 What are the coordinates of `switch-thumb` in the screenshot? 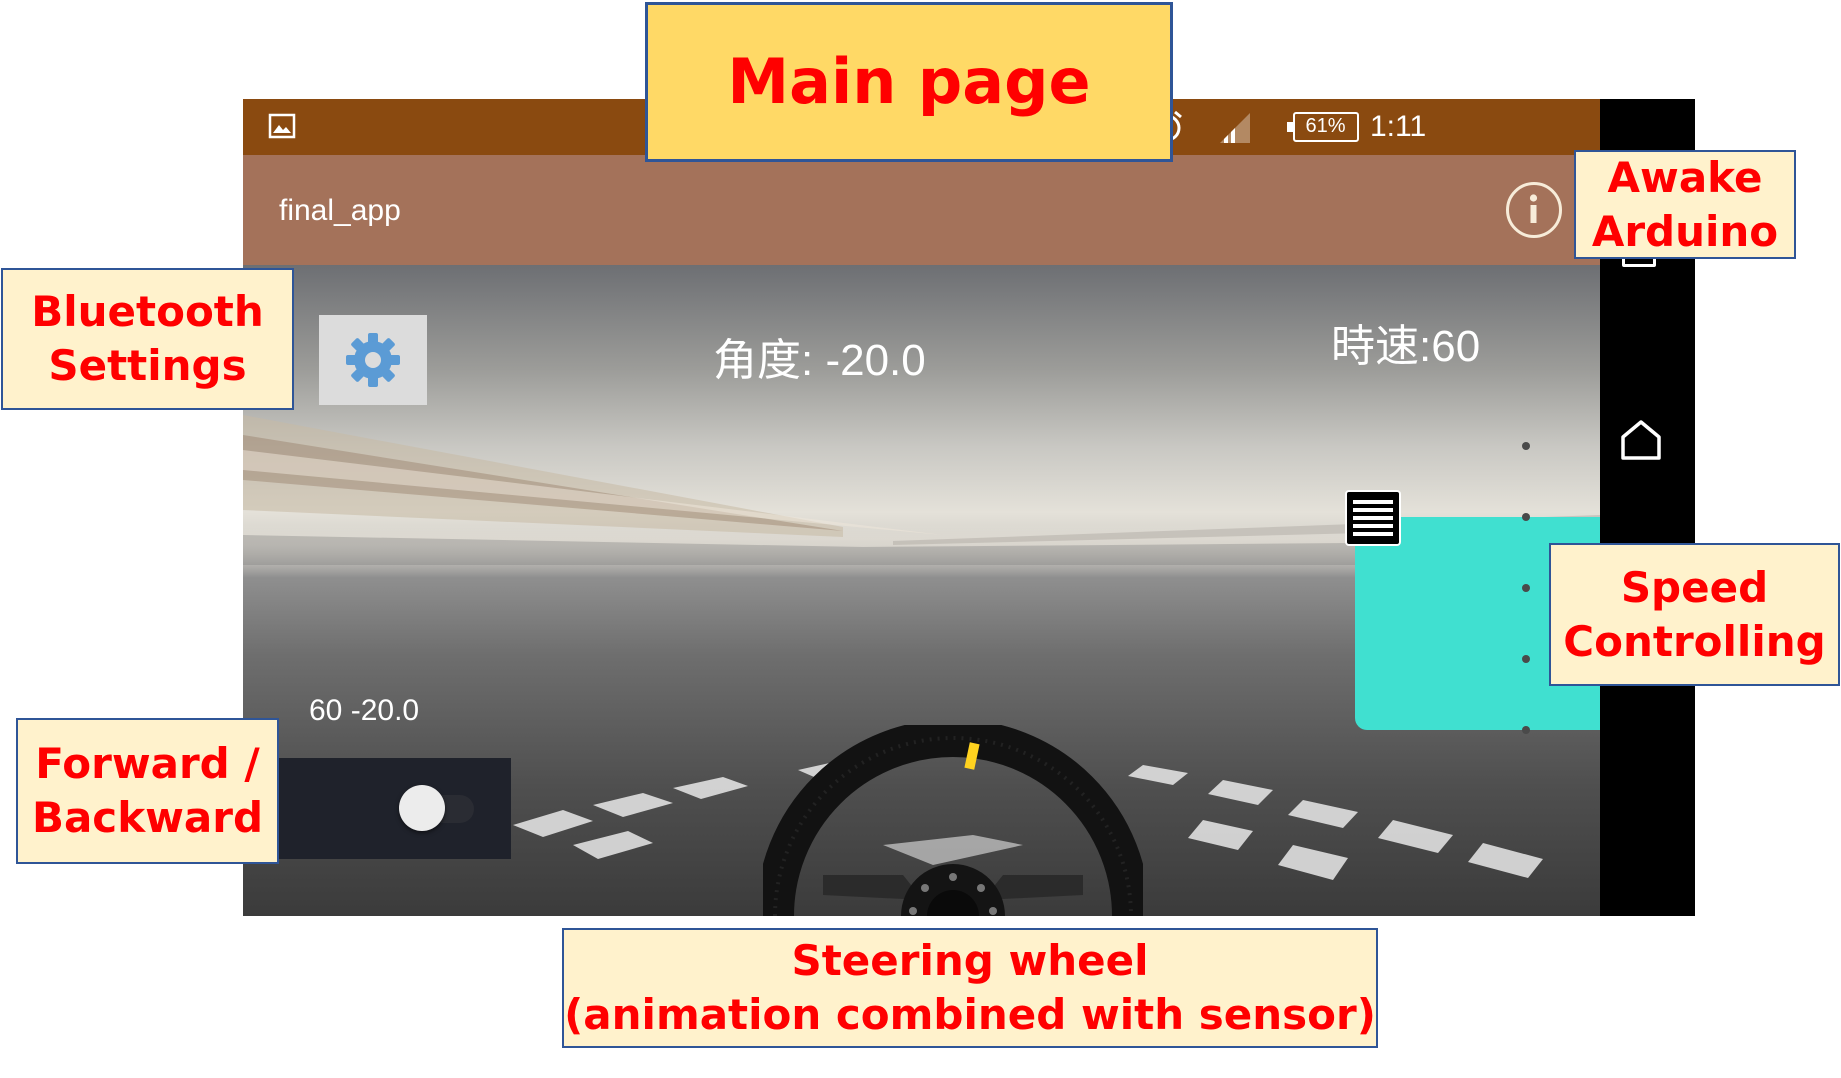 It's located at (422, 808).